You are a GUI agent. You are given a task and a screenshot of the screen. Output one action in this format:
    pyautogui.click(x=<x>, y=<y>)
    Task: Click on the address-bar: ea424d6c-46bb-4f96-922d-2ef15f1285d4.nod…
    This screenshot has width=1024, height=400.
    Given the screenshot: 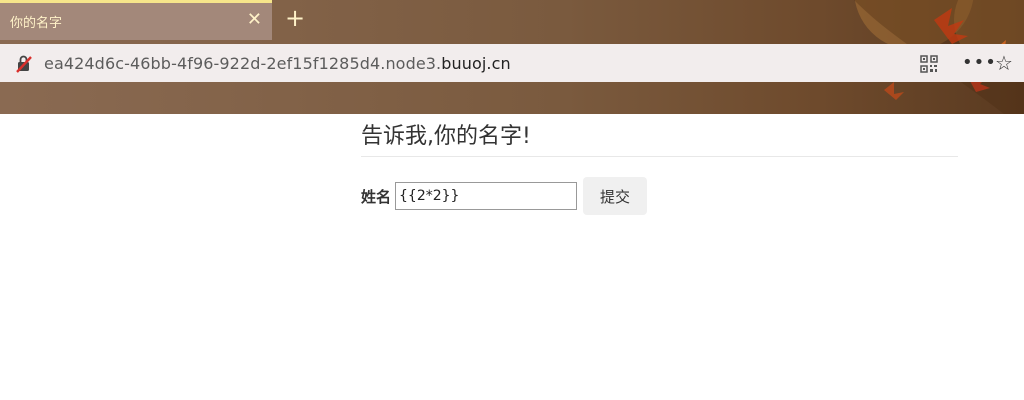 What is the action you would take?
    pyautogui.click(x=512, y=63)
    